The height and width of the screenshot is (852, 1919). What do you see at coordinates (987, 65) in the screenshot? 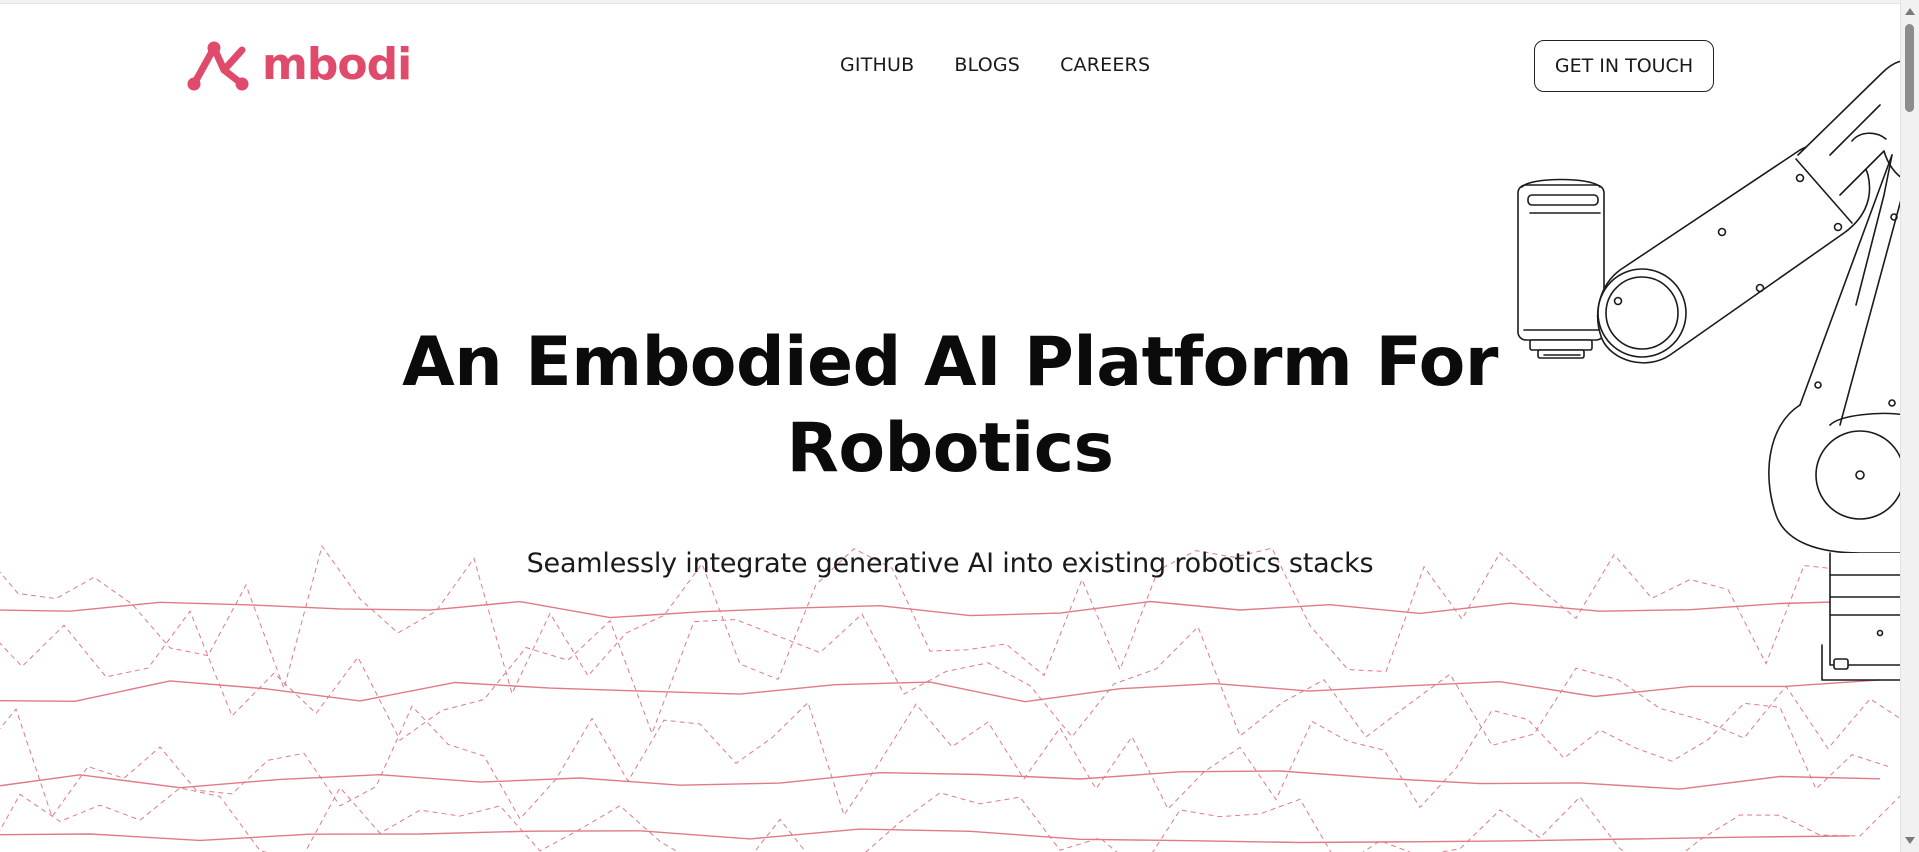
I see `nav-link-blogs: BLOGS` at bounding box center [987, 65].